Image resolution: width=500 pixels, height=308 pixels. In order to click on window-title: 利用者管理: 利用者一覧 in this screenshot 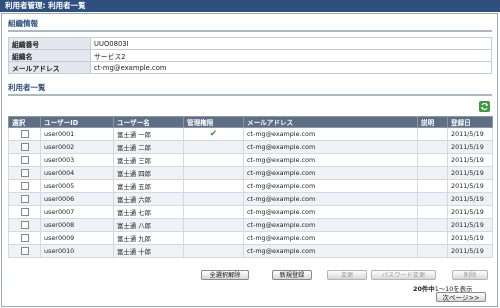, I will do `click(250, 6)`.